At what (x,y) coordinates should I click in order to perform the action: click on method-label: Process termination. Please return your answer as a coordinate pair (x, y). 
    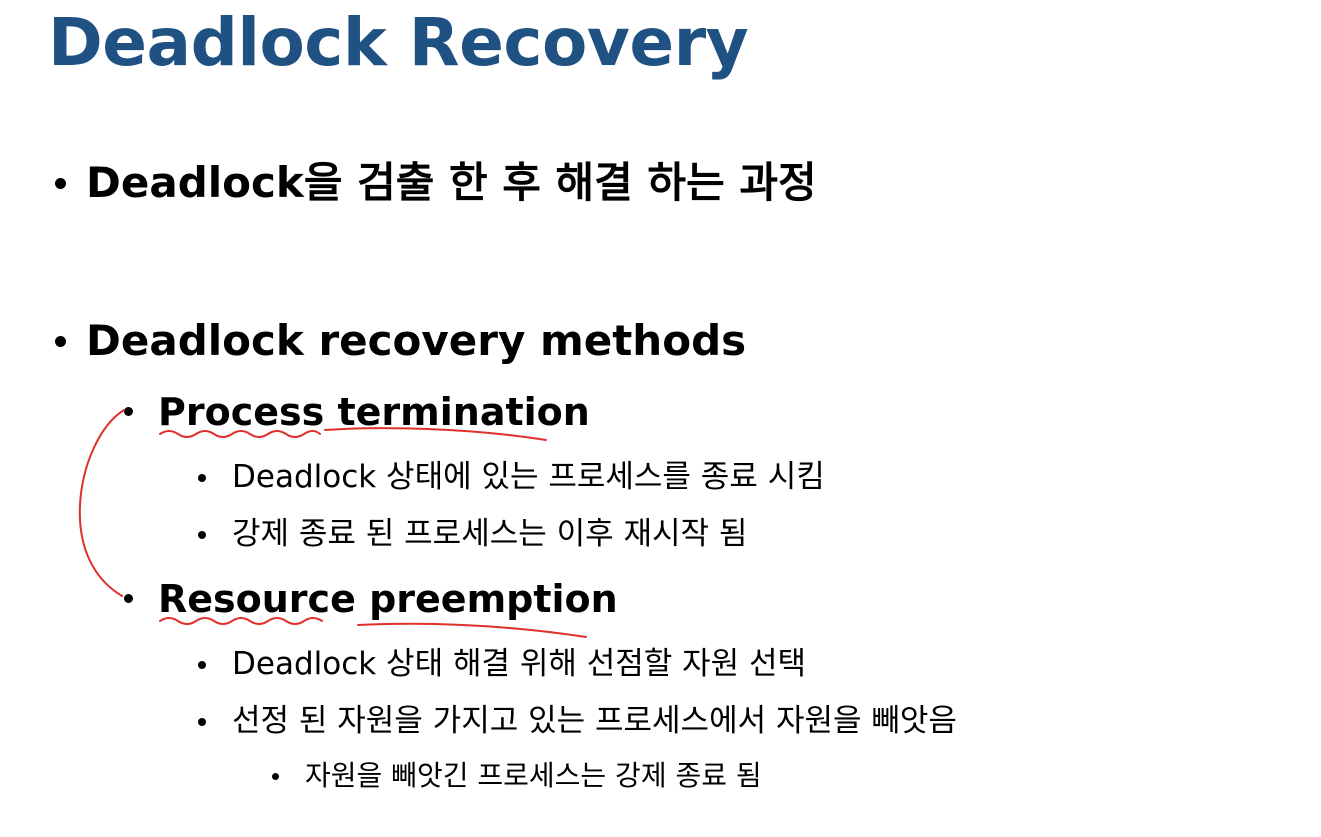
    Looking at the image, I should click on (374, 412).